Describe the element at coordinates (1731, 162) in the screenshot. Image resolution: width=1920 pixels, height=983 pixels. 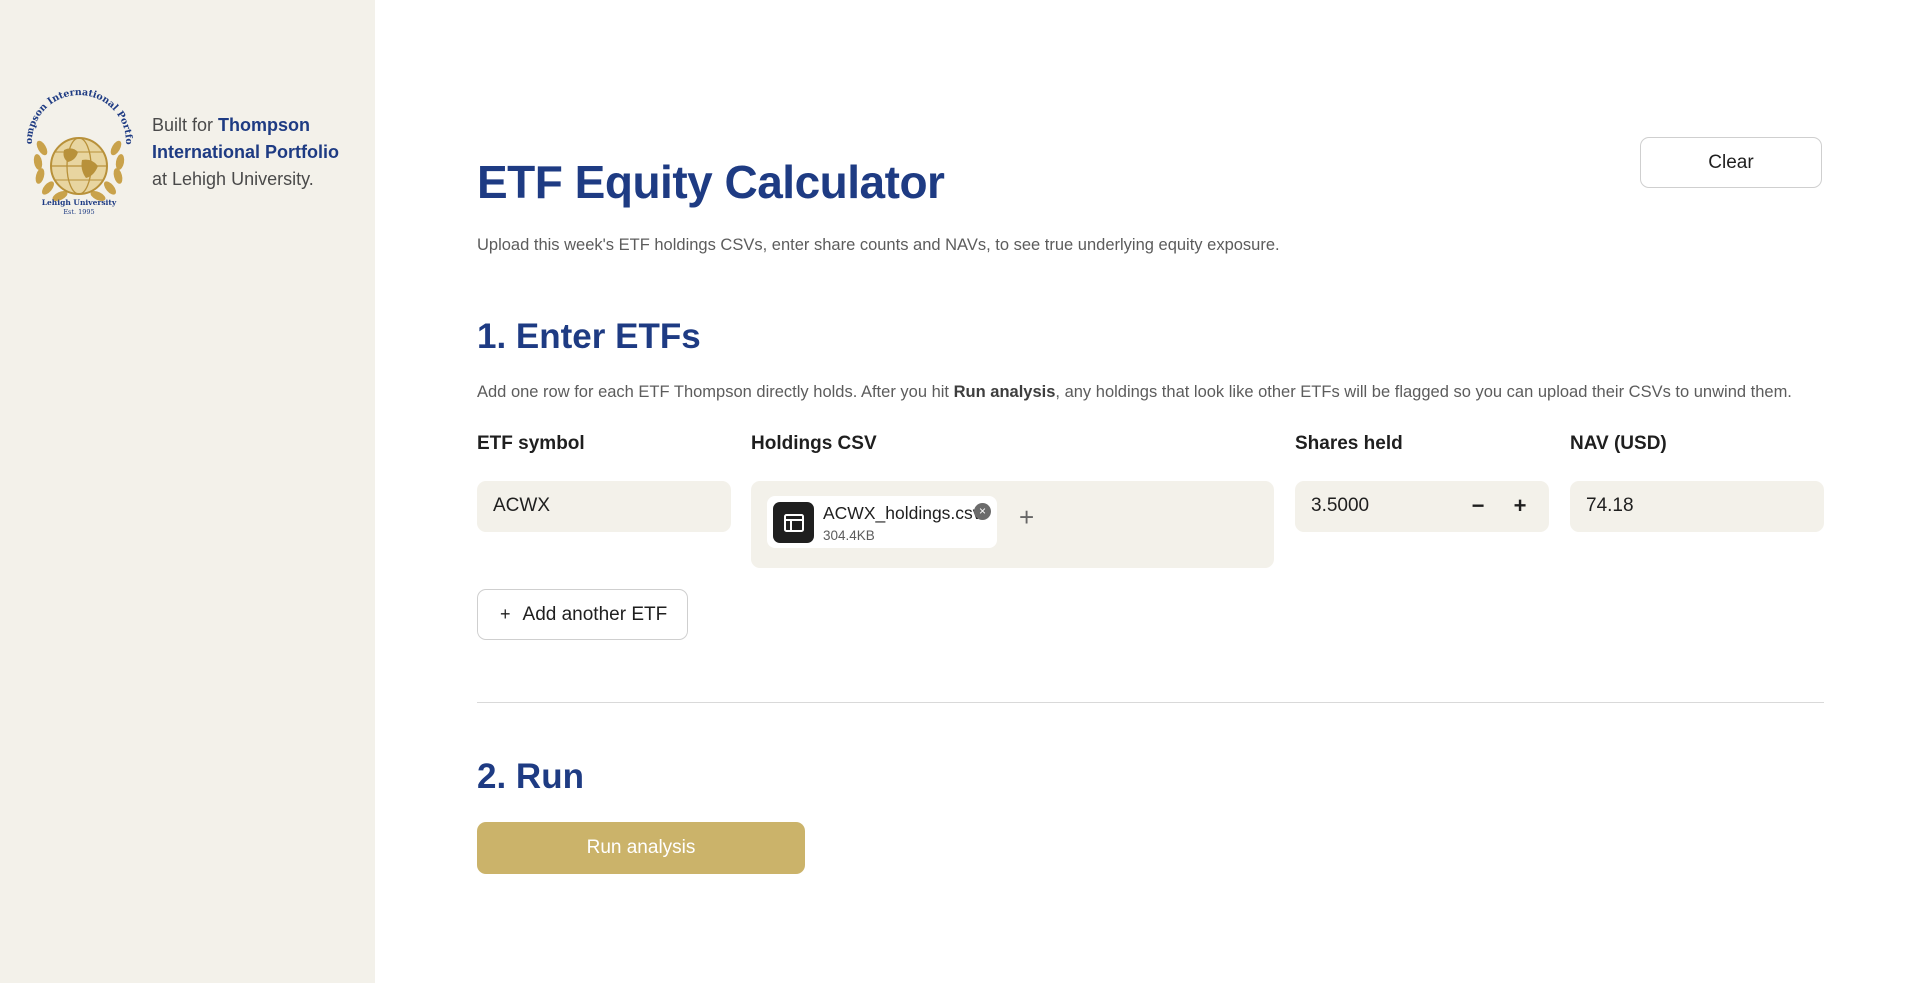
I see `clear-button: Clear` at that location.